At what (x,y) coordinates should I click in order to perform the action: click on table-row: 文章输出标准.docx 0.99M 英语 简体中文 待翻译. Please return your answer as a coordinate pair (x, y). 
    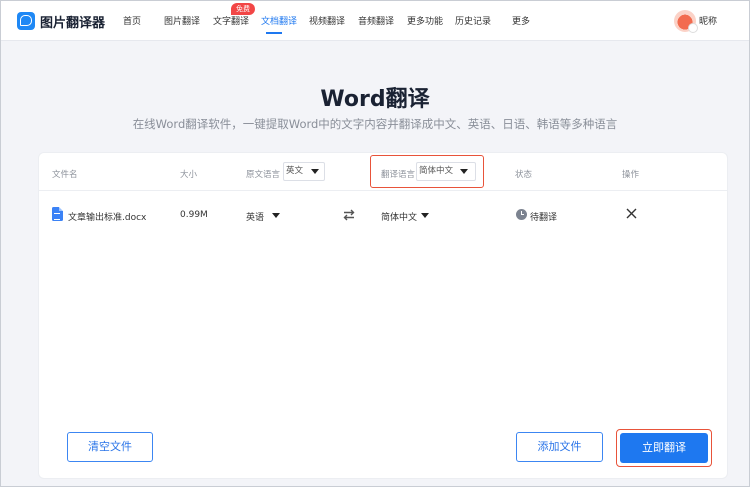
    Looking at the image, I should click on (383, 215).